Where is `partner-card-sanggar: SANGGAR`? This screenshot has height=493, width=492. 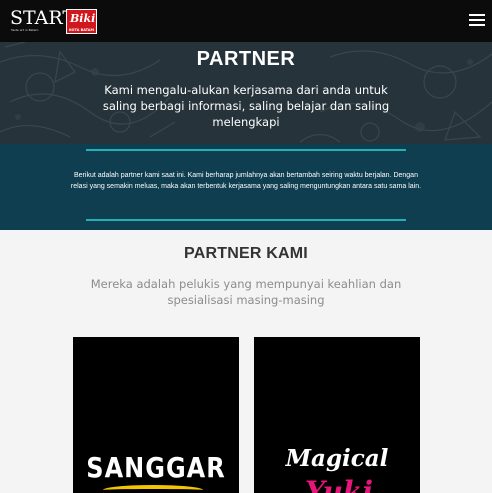 partner-card-sanggar: SANGGAR is located at coordinates (156, 415).